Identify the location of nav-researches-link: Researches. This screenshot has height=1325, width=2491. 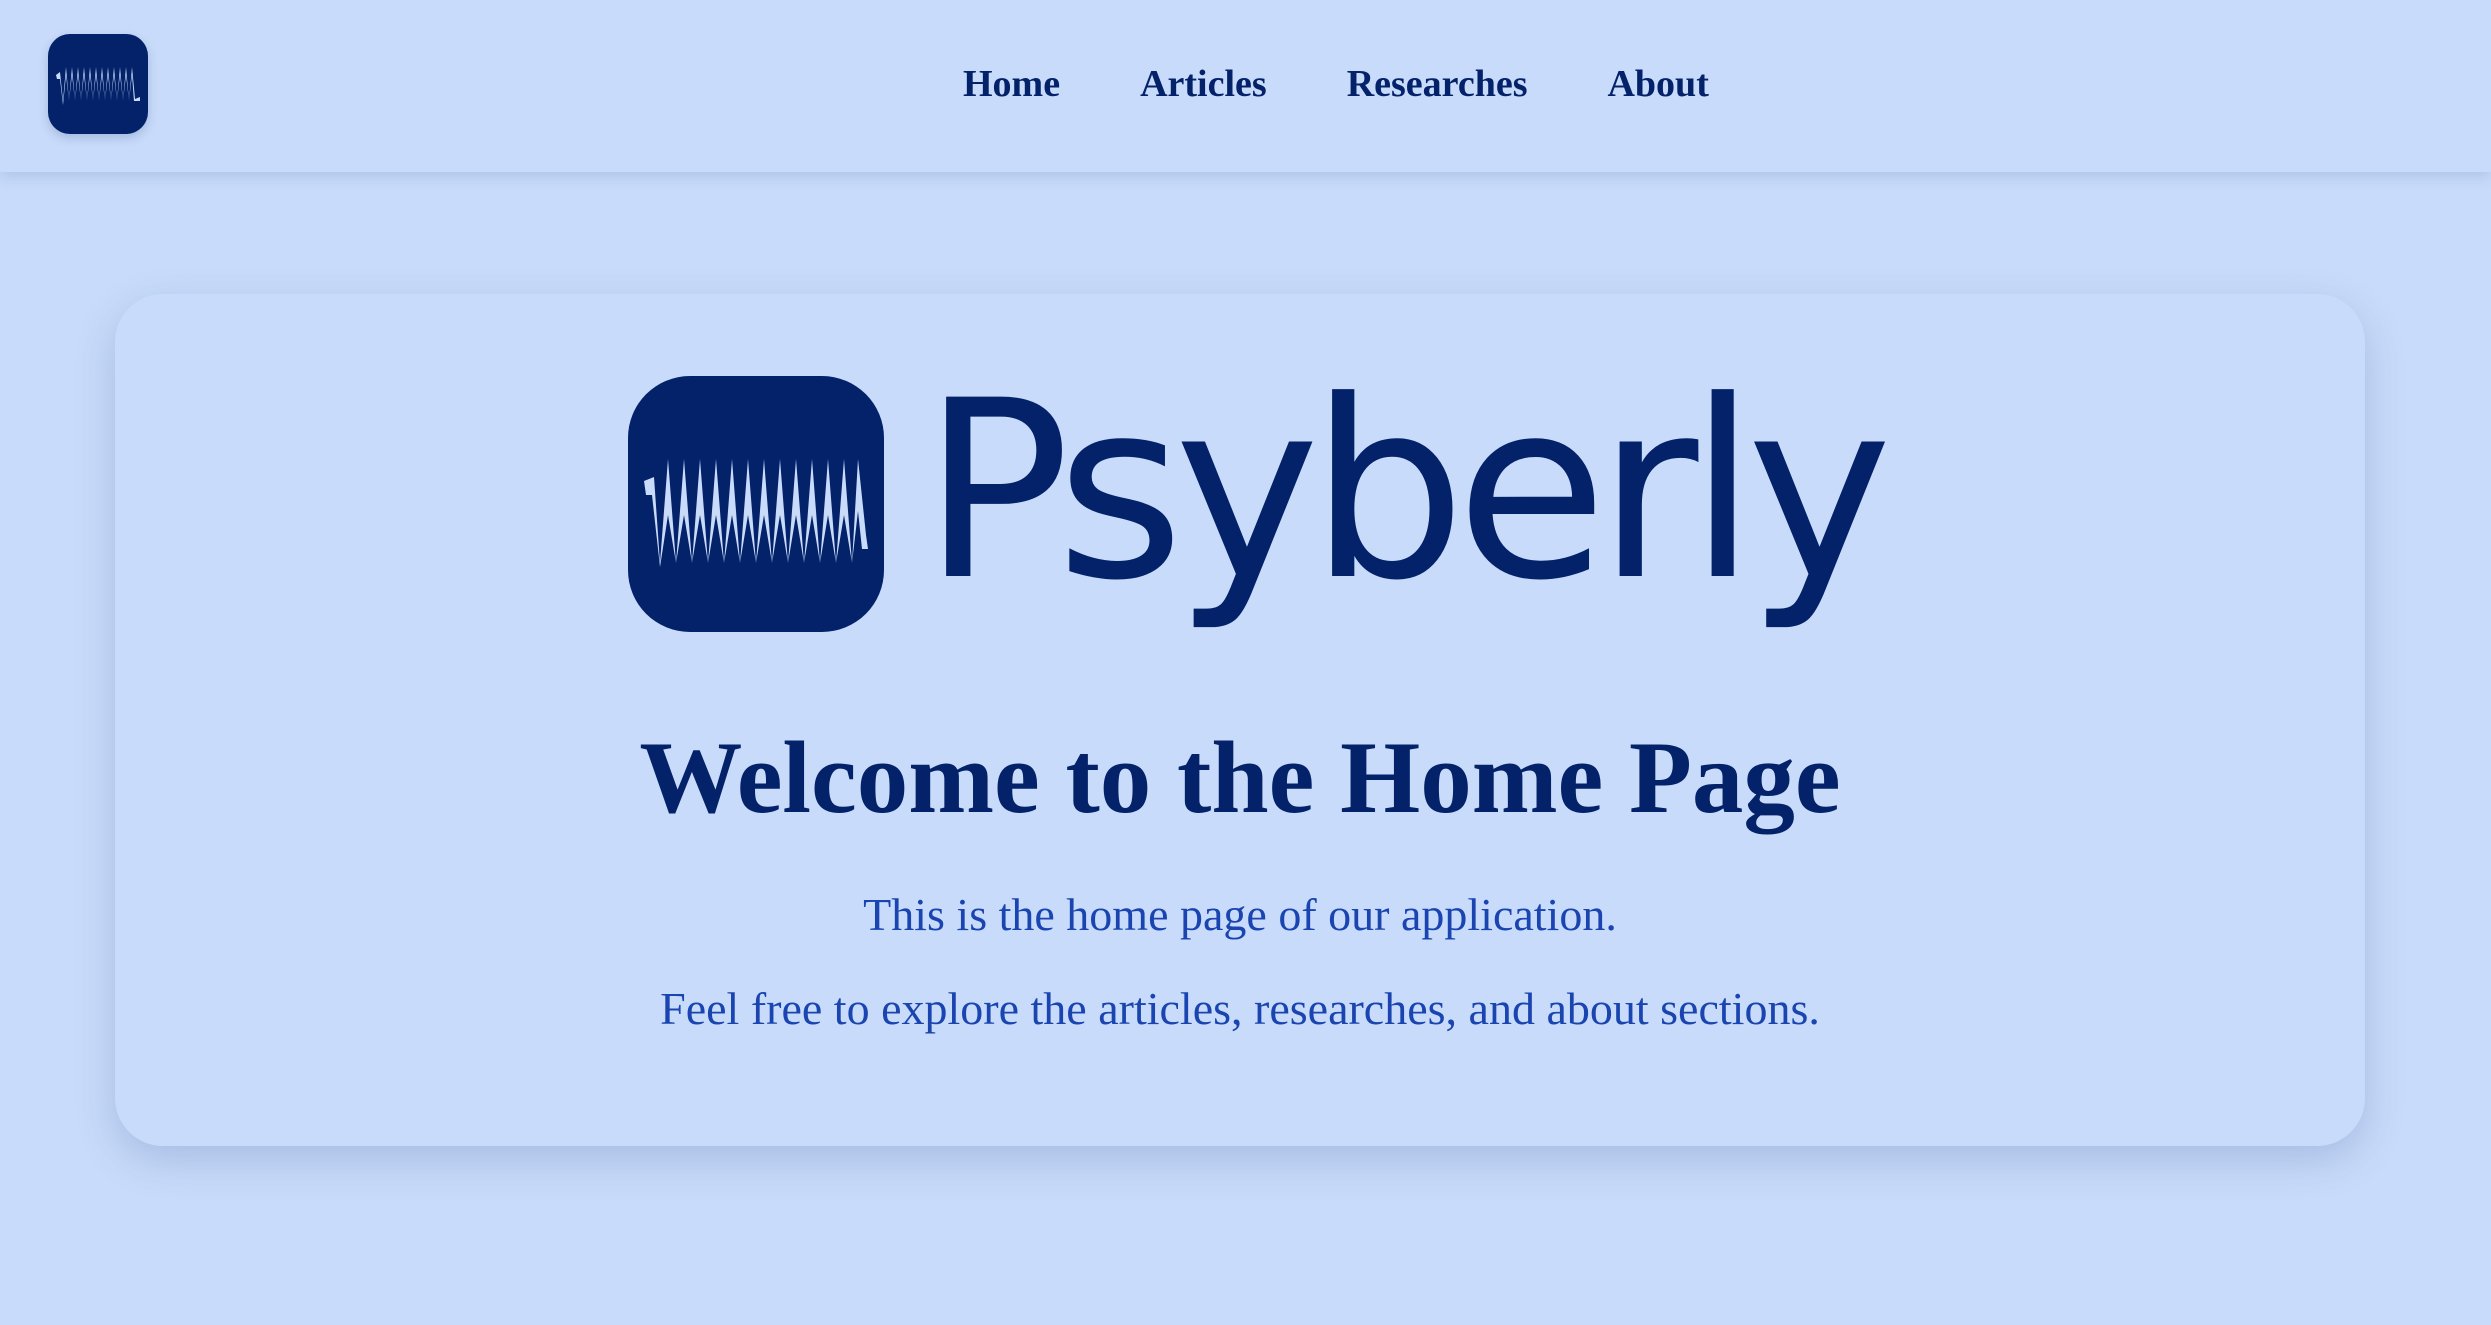
(1437, 84).